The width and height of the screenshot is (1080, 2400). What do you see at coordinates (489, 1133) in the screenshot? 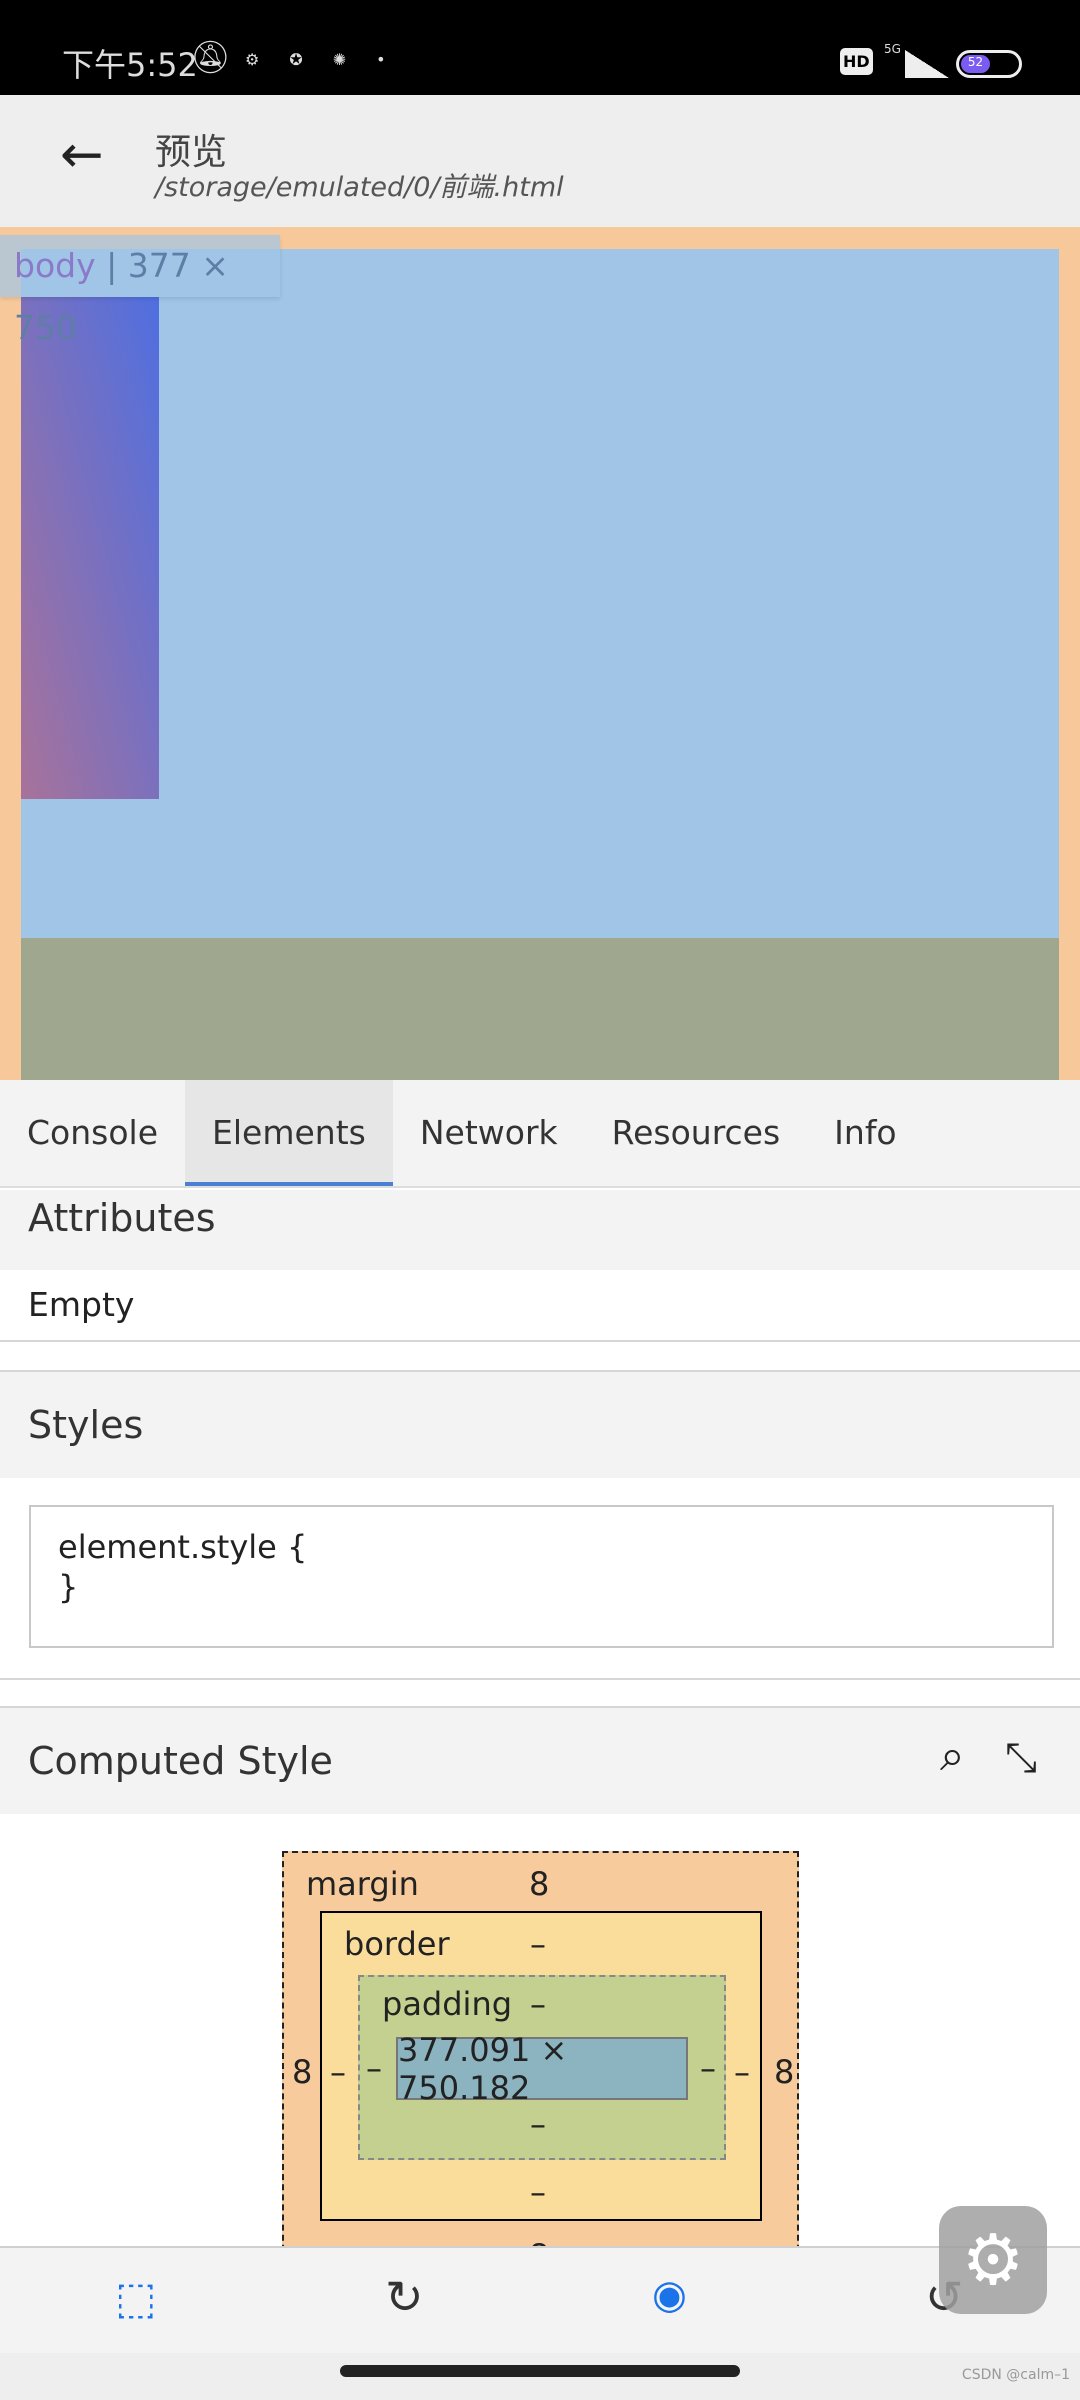
I see `tab-network: Network` at bounding box center [489, 1133].